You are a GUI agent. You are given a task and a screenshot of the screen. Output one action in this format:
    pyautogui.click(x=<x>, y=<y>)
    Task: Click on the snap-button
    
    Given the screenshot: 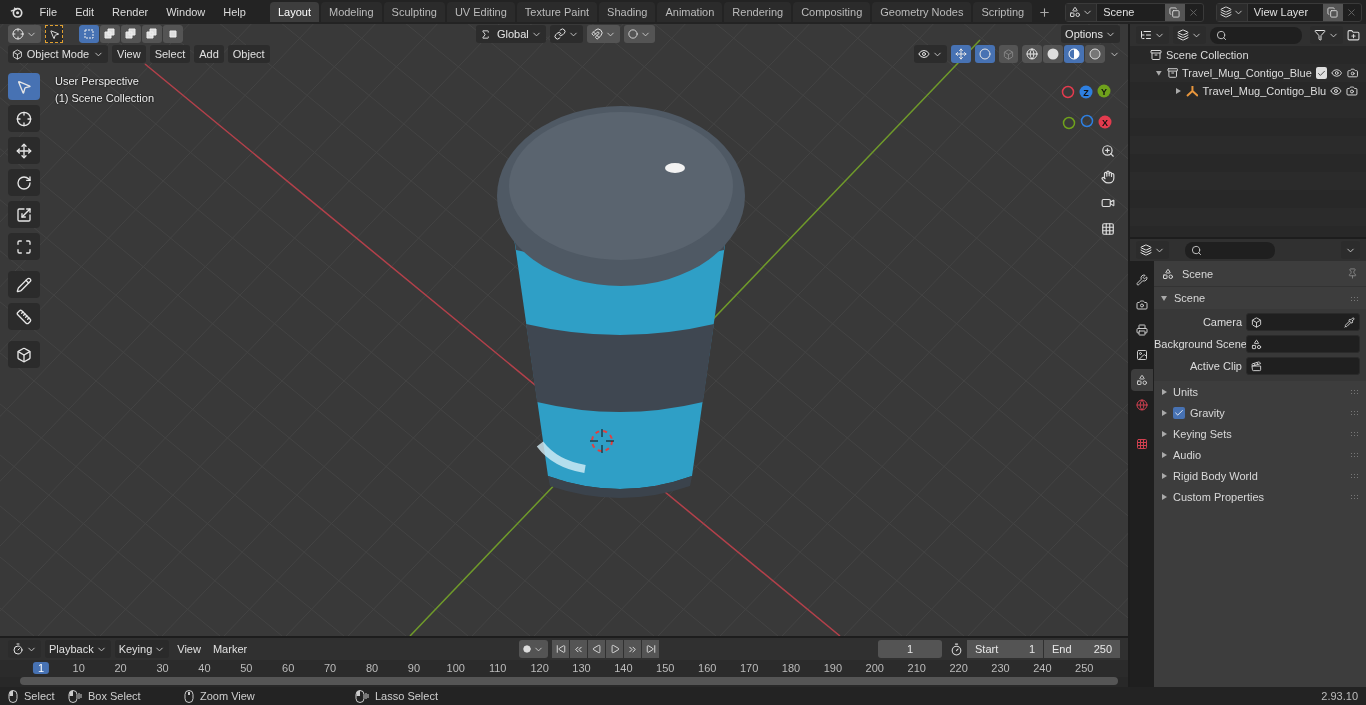 What is the action you would take?
    pyautogui.click(x=603, y=34)
    